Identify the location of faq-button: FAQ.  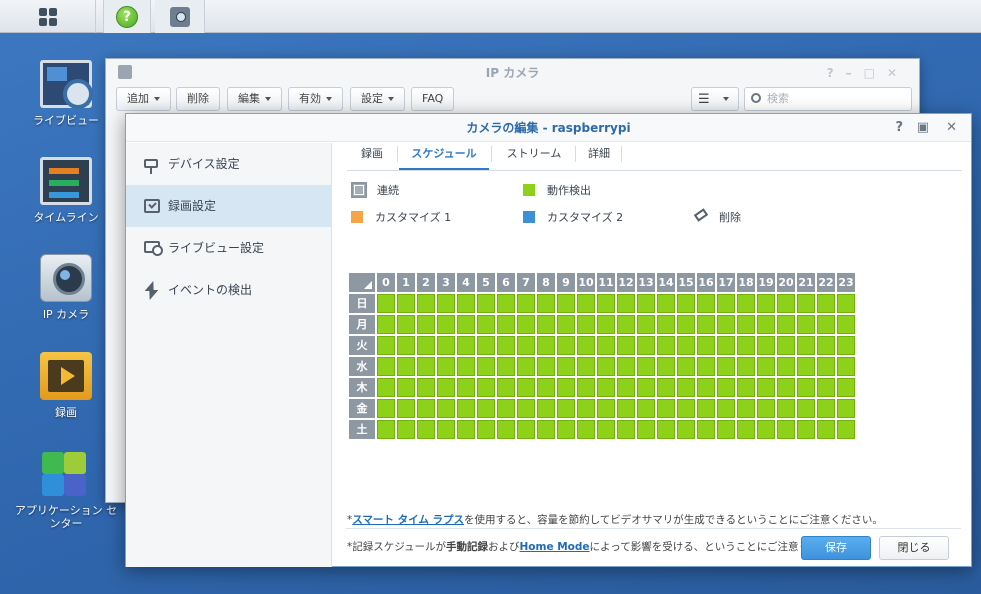
(433, 99).